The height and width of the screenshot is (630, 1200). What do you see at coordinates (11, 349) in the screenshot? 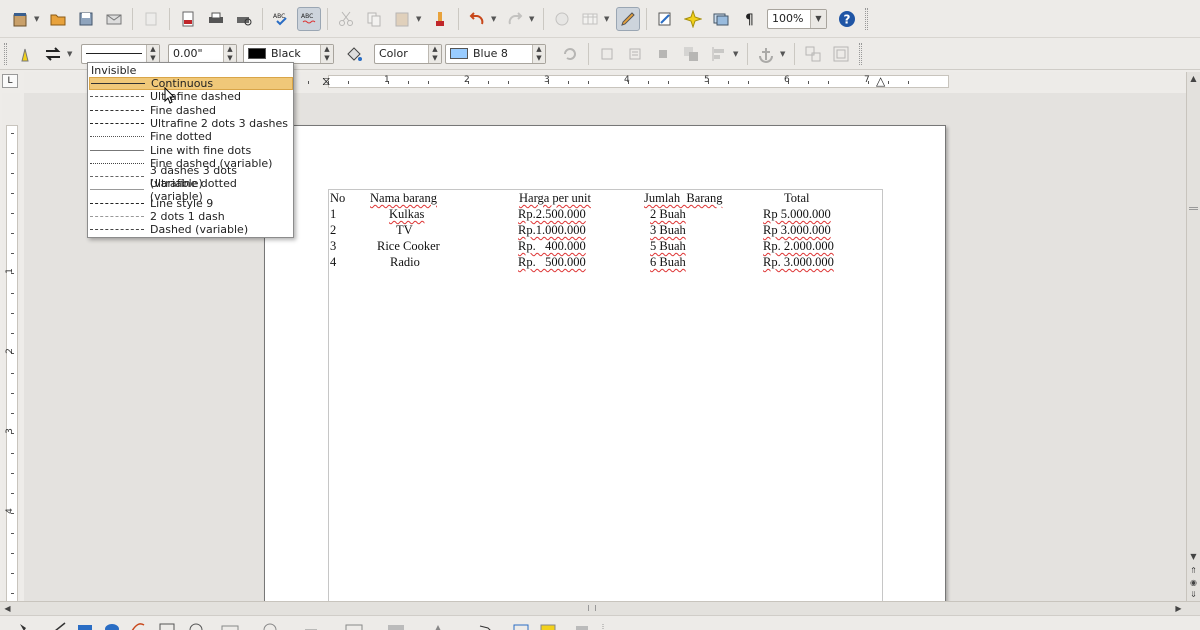
I see `vertical-ruler: 1 2 3 4` at bounding box center [11, 349].